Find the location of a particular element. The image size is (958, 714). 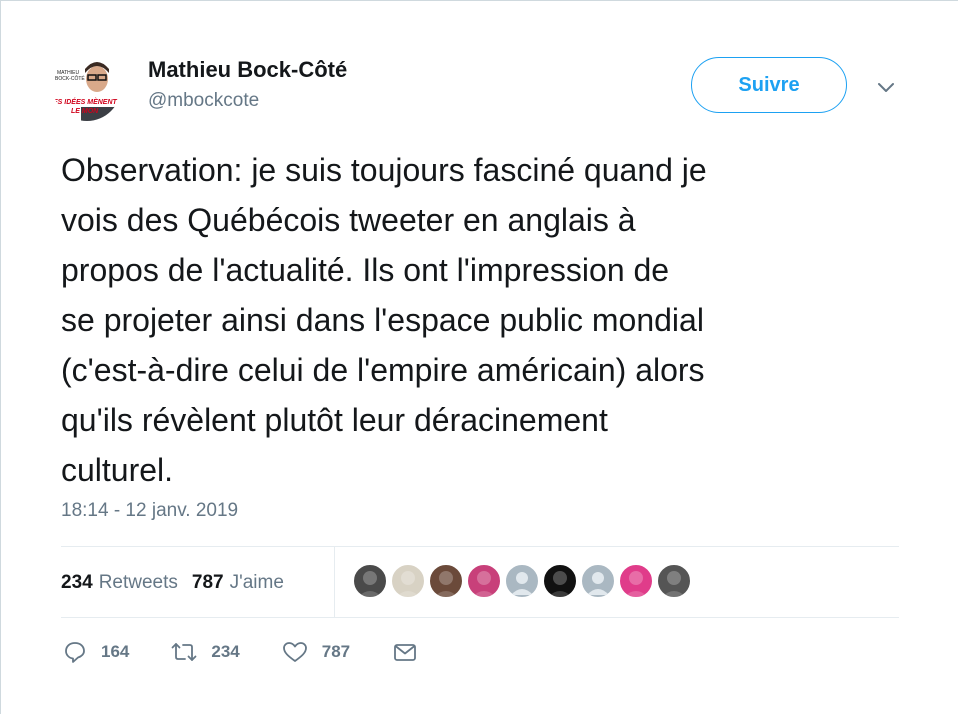

likes-stat: 787 J'aime is located at coordinates (238, 583).